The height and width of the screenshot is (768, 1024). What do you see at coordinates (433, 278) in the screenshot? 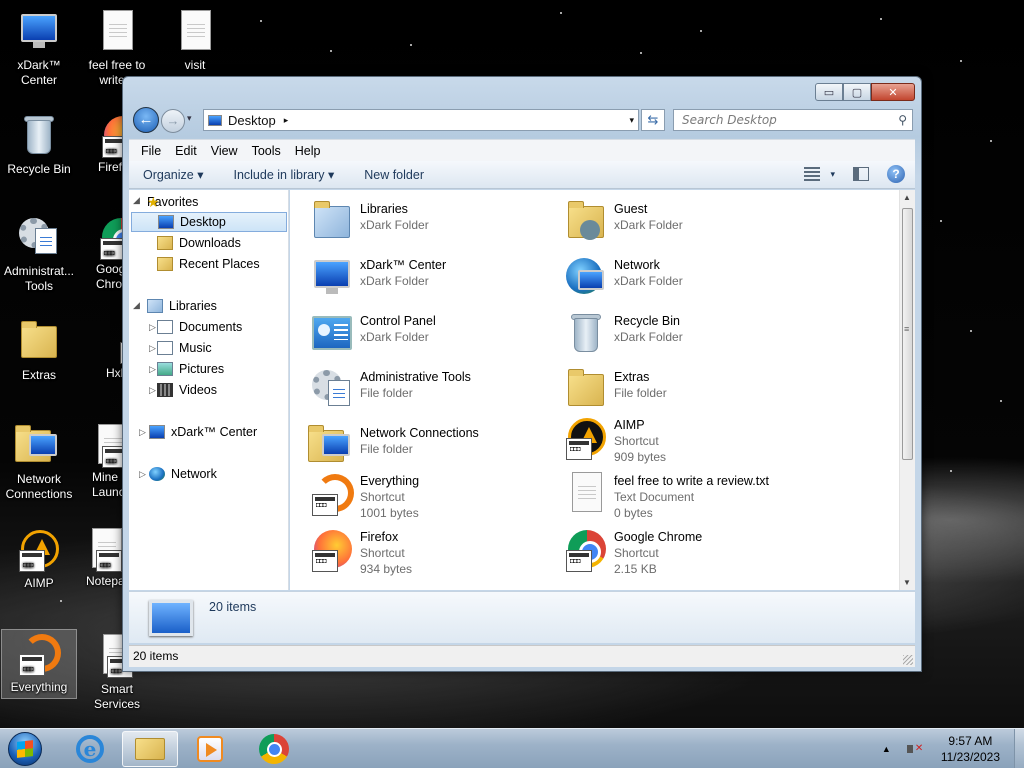
I see `file-item-xdark-center: xDark™ Center xDark Folder` at bounding box center [433, 278].